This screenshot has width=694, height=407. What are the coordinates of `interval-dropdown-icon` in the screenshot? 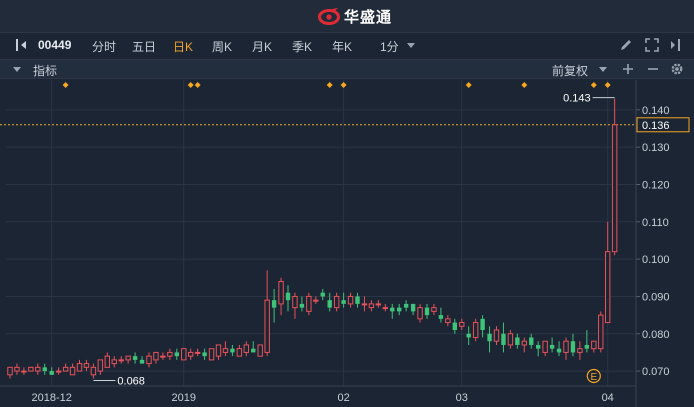 It's located at (411, 45).